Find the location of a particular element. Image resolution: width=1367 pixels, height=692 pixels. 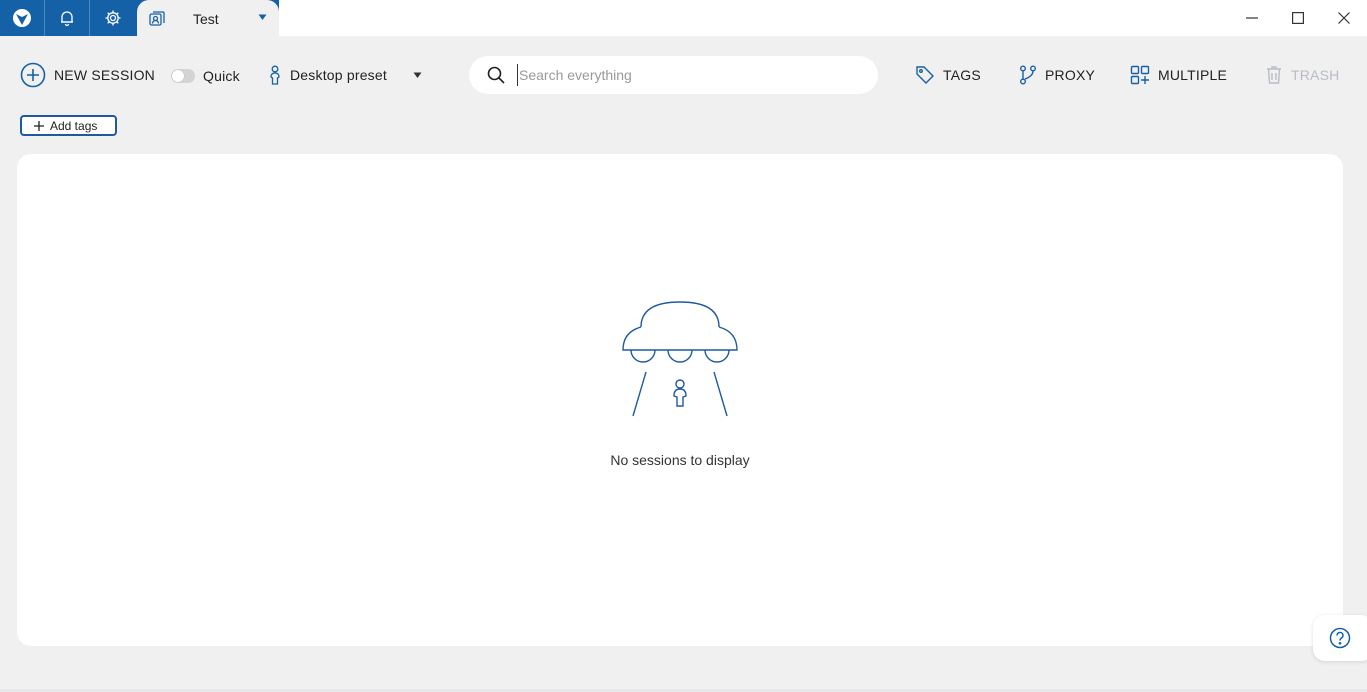

maximize-icon is located at coordinates (1298, 18).